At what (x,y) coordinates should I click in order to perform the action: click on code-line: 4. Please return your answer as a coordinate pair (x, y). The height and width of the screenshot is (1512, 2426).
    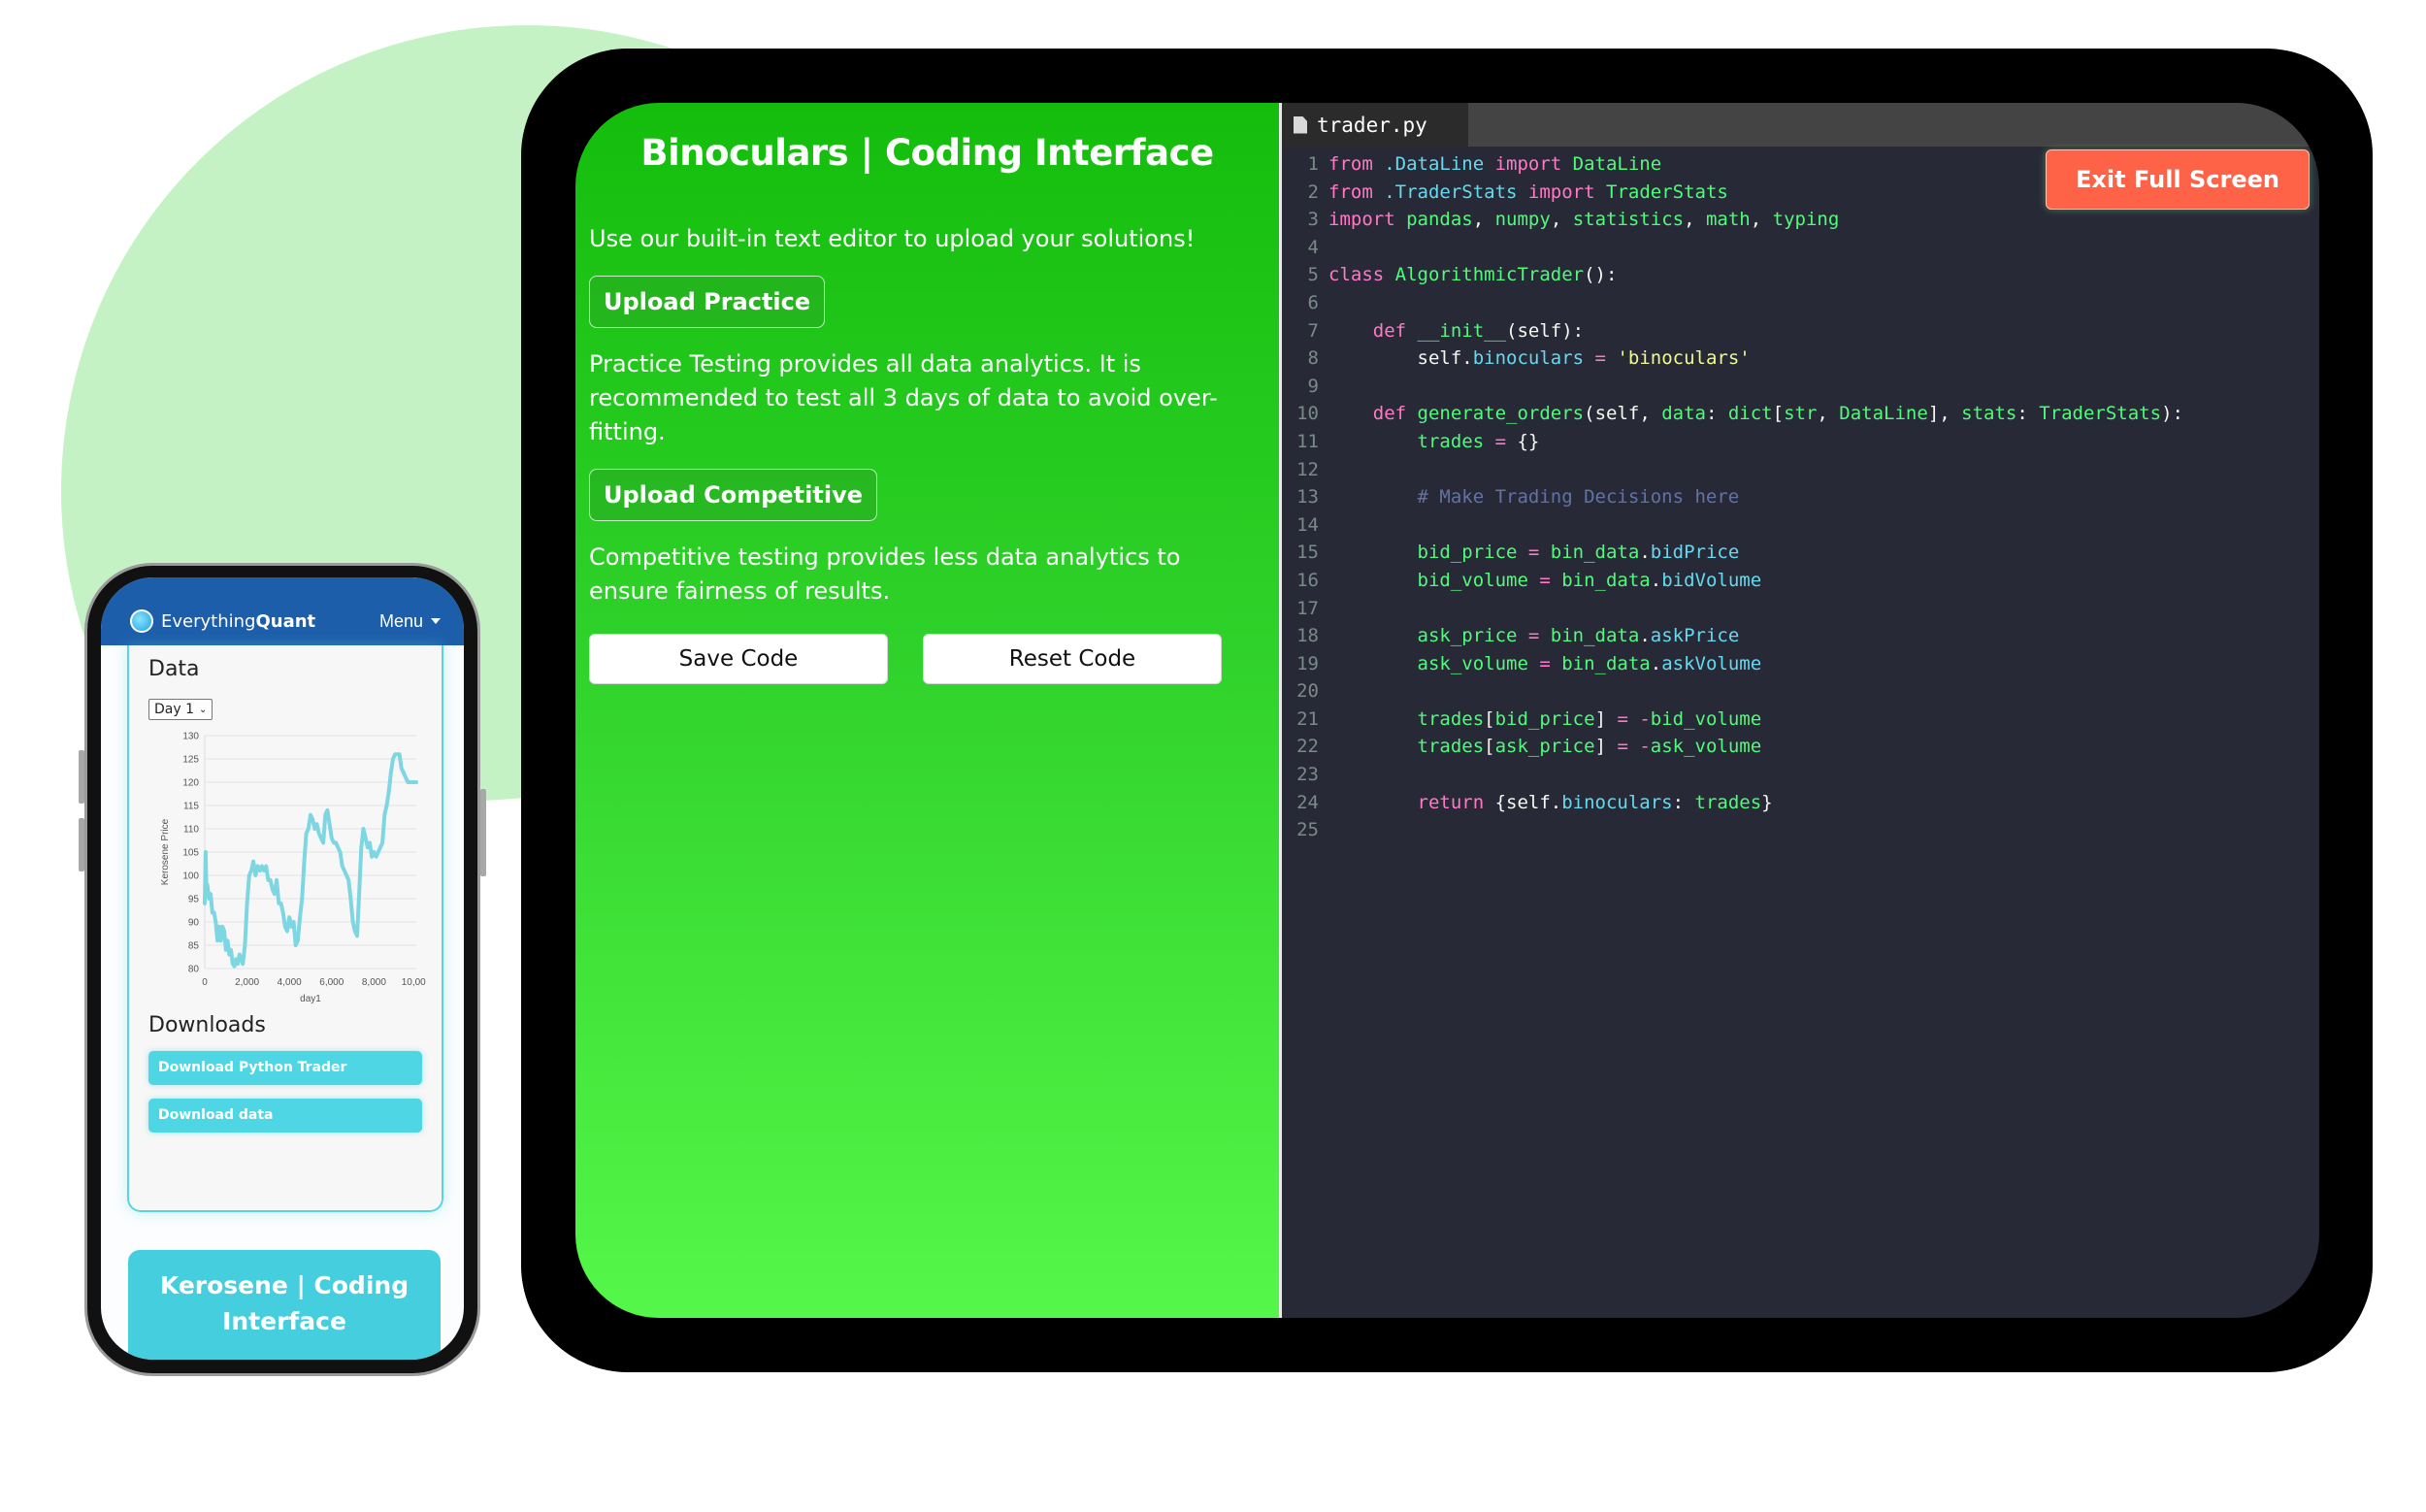
    Looking at the image, I should click on (1800, 248).